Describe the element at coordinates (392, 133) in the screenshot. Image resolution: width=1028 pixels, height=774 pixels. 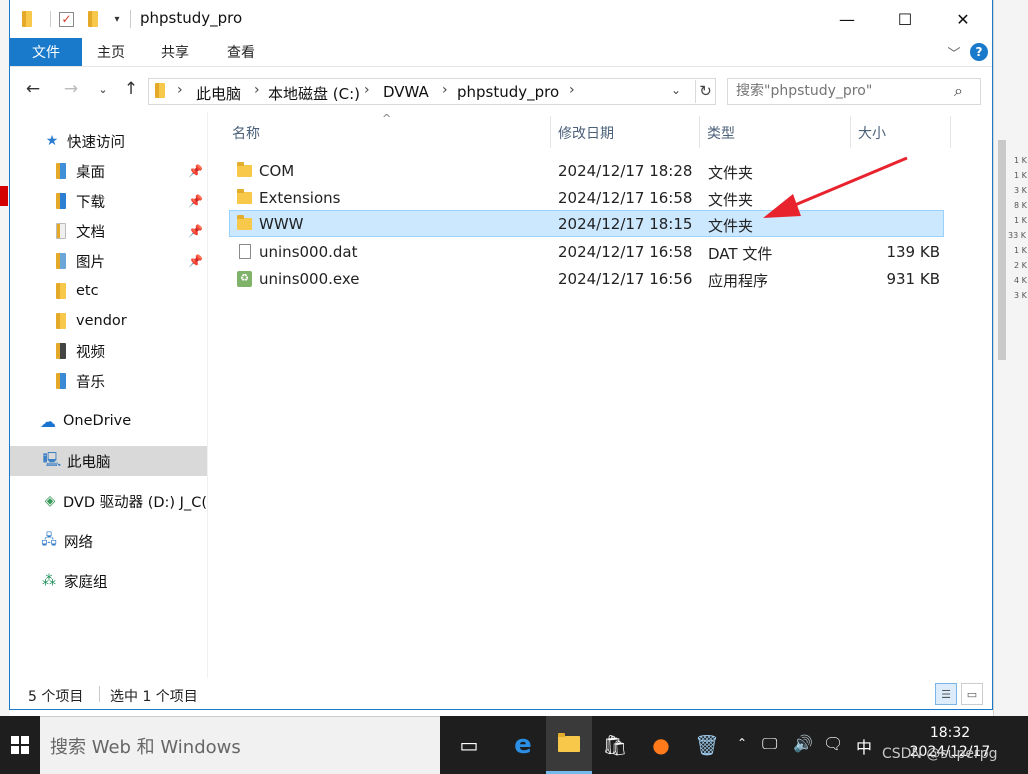
I see `column-header-name: 名称` at that location.